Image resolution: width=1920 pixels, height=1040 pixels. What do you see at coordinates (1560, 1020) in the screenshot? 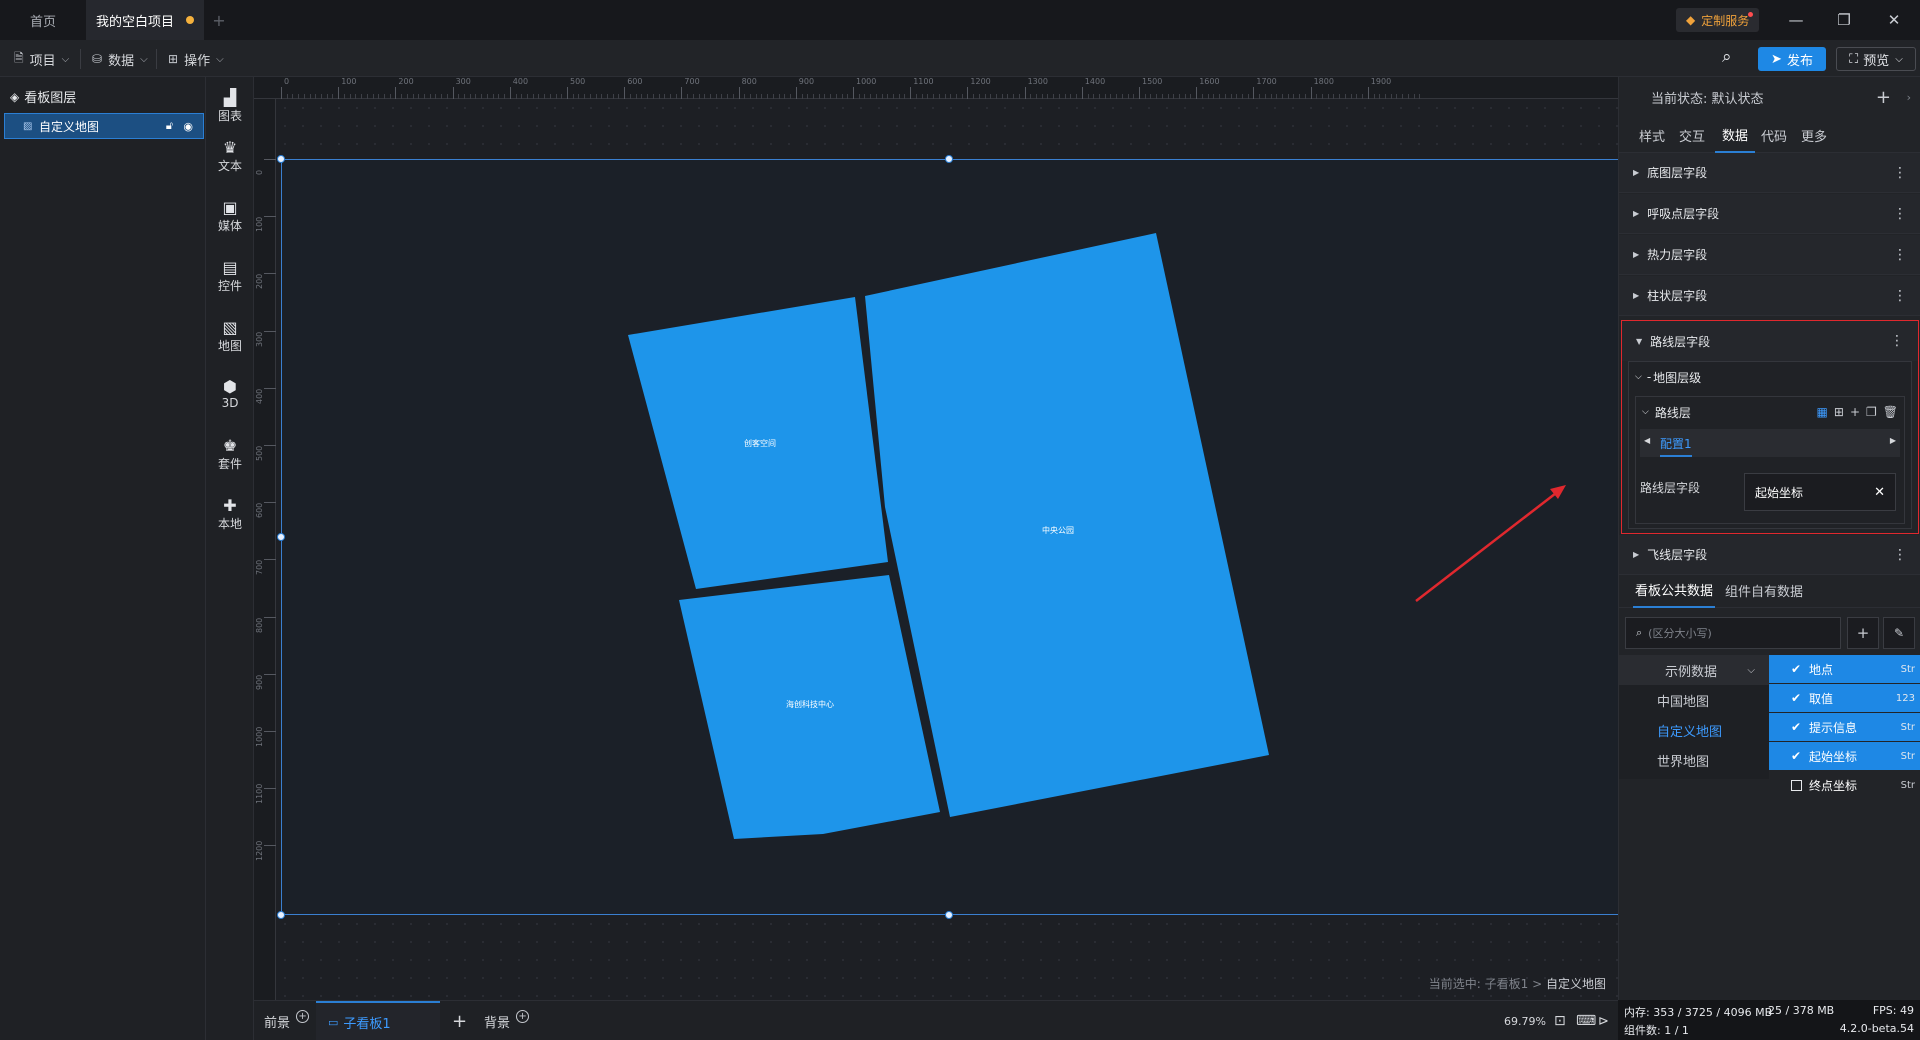
I see `fit-screen-icon: ⊡` at bounding box center [1560, 1020].